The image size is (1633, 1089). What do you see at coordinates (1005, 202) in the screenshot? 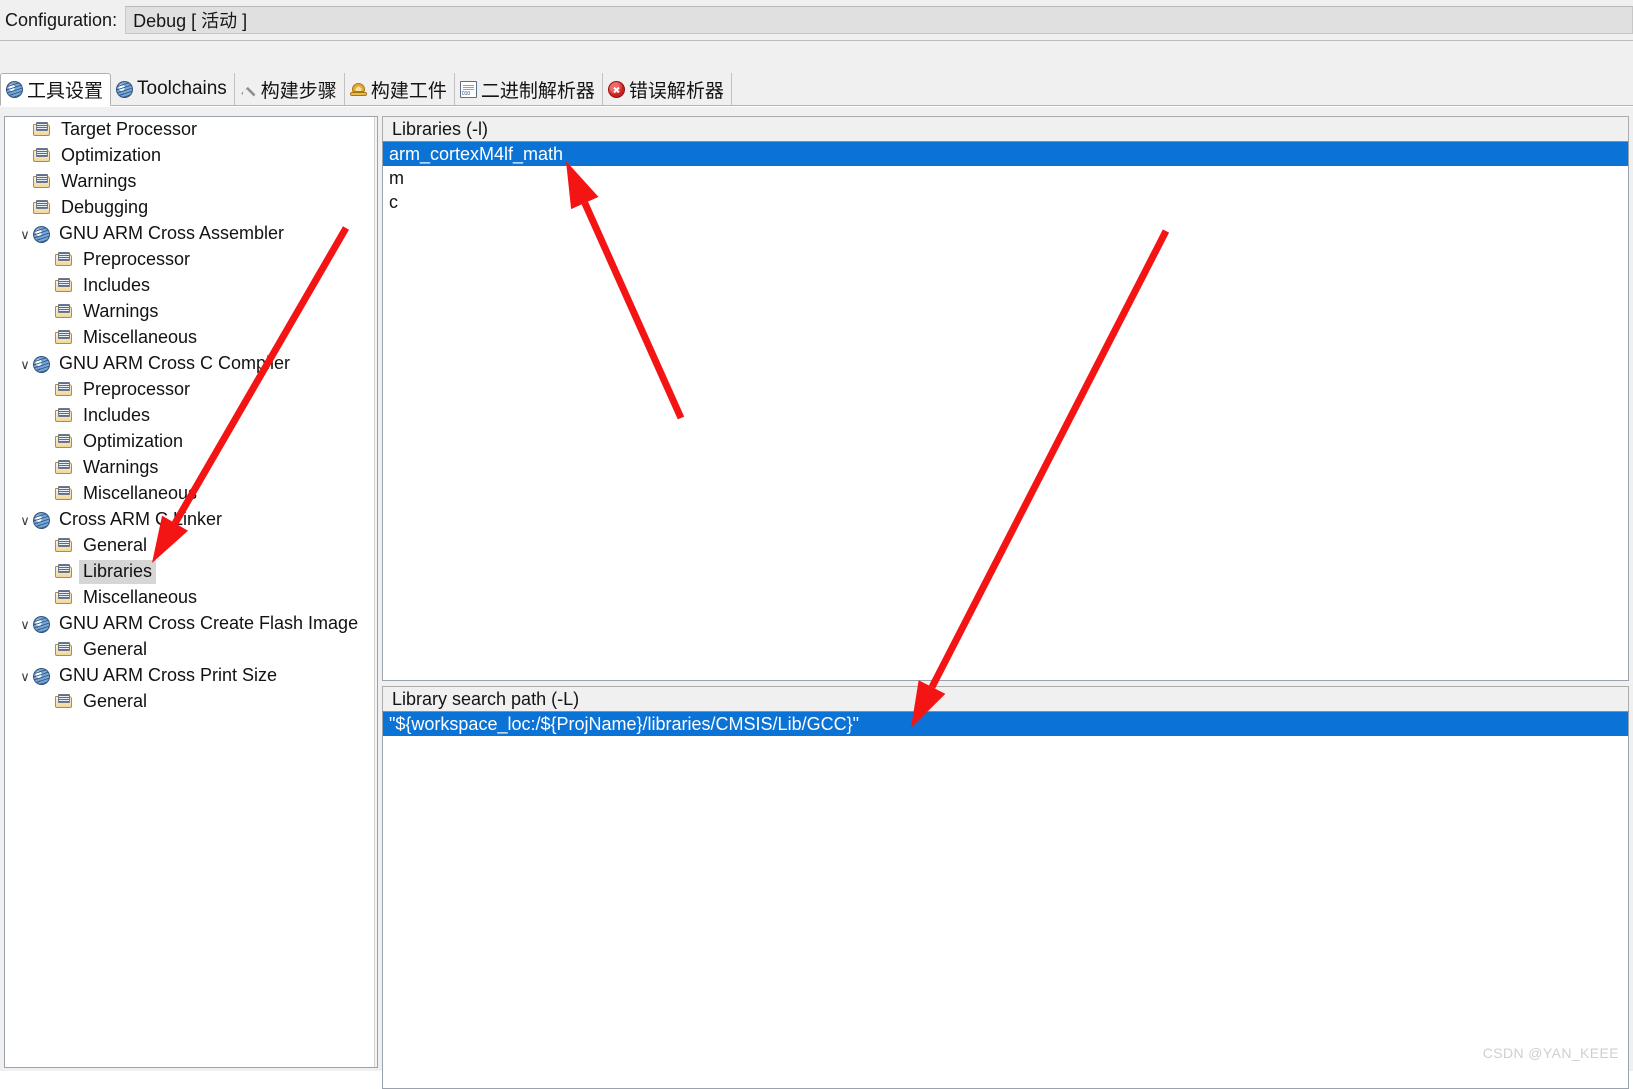
I see `list-item: c` at bounding box center [1005, 202].